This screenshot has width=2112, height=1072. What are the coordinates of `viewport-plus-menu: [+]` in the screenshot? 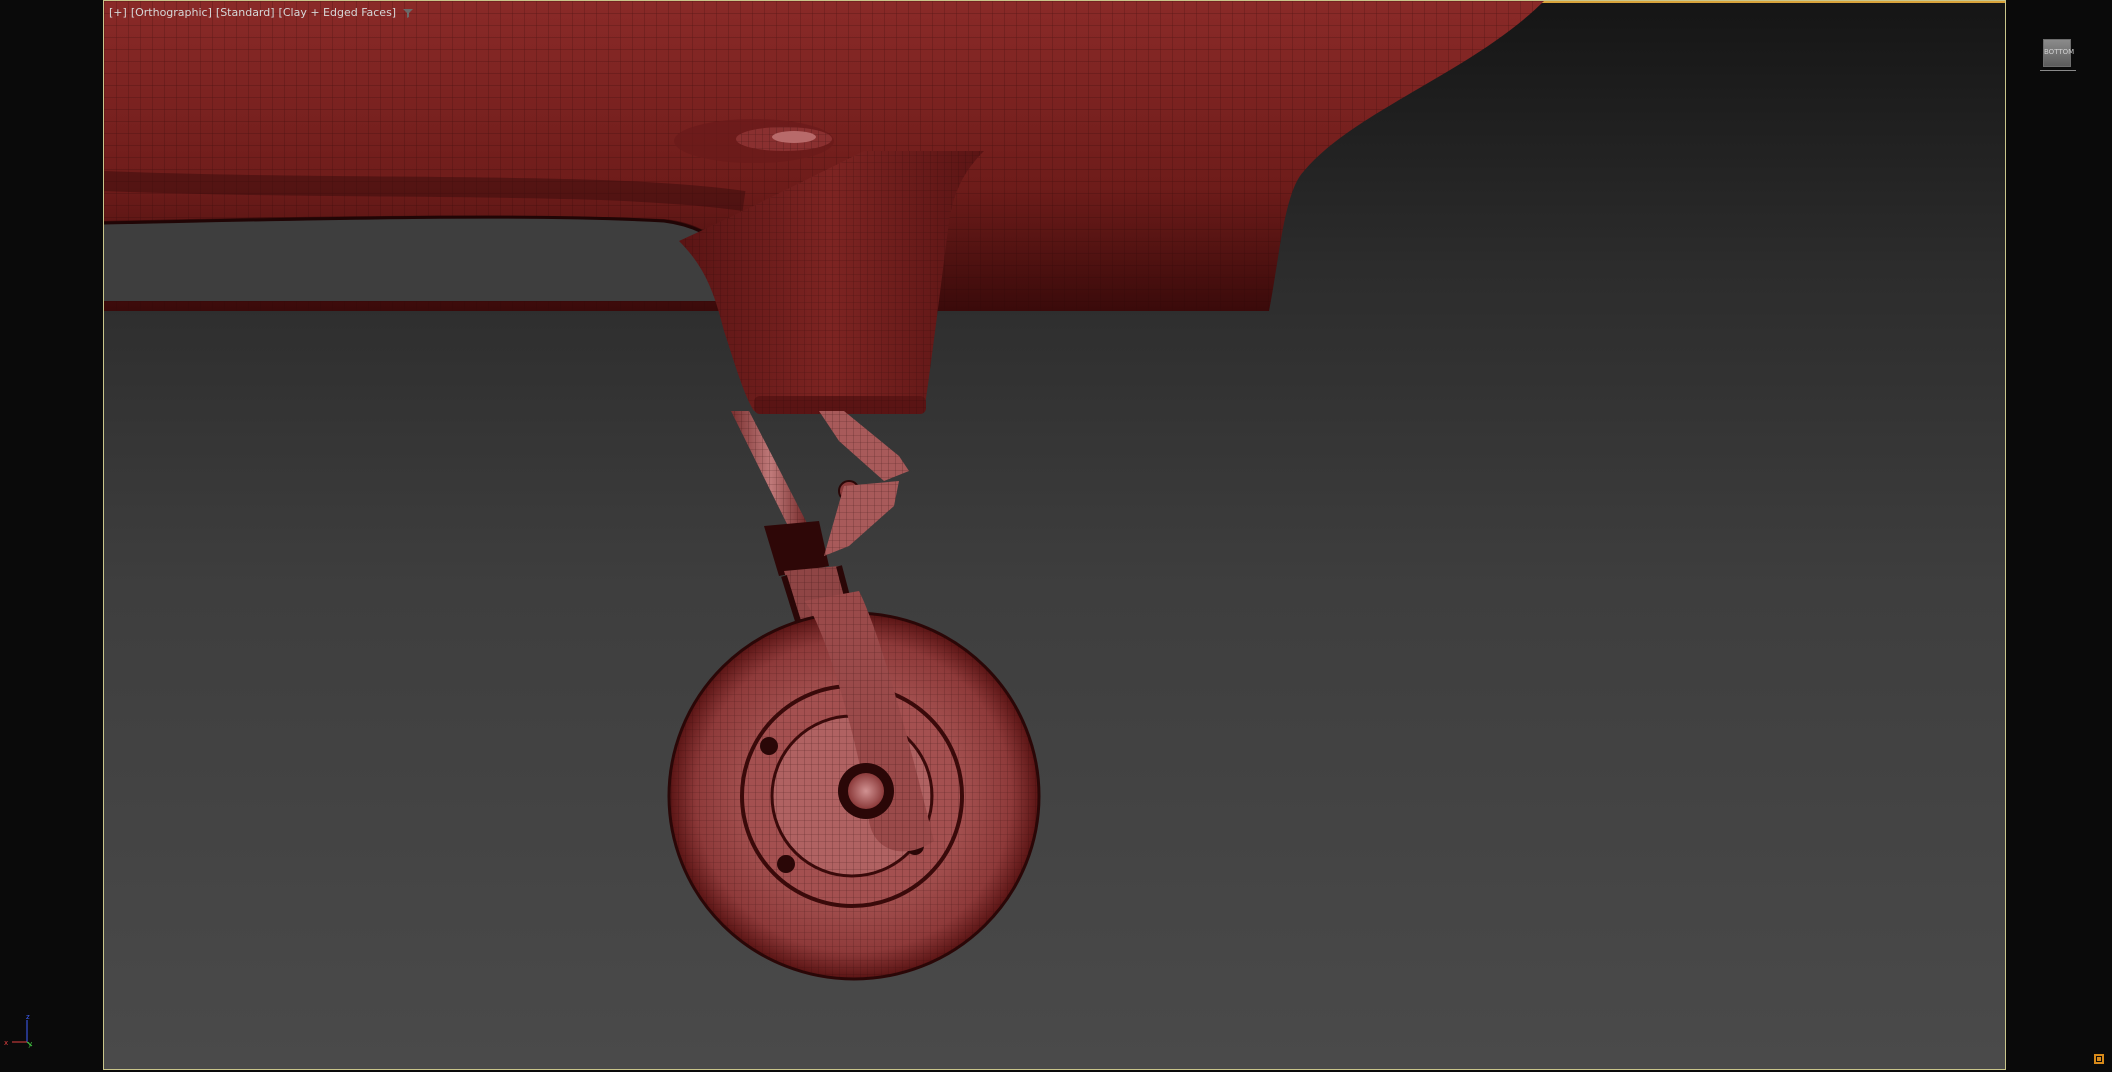 It's located at (118, 12).